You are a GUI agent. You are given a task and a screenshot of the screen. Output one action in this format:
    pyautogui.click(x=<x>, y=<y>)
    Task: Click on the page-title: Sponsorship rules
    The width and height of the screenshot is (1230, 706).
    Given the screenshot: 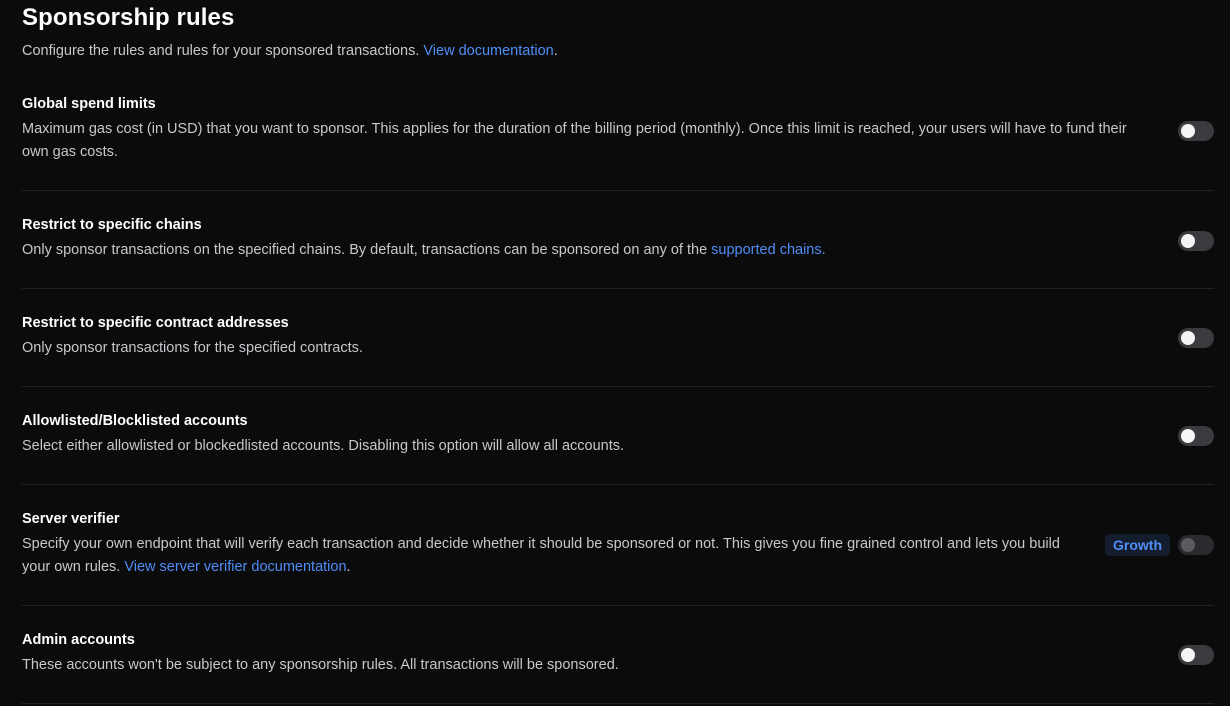 What is the action you would take?
    pyautogui.click(x=128, y=17)
    